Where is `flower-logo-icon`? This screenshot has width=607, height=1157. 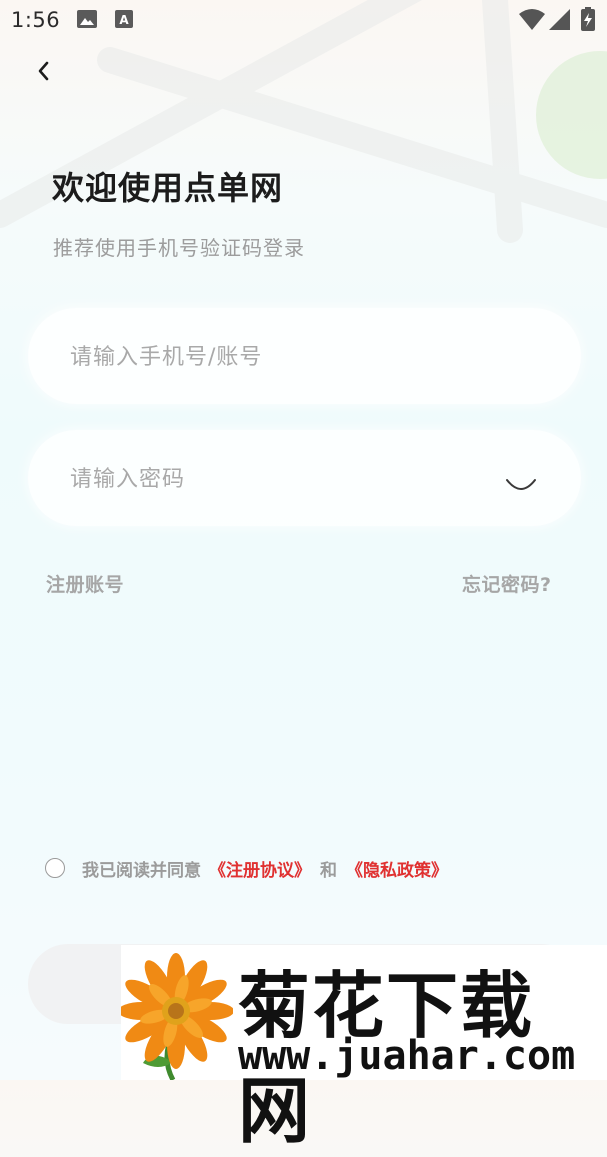
flower-logo-icon is located at coordinates (177, 1016).